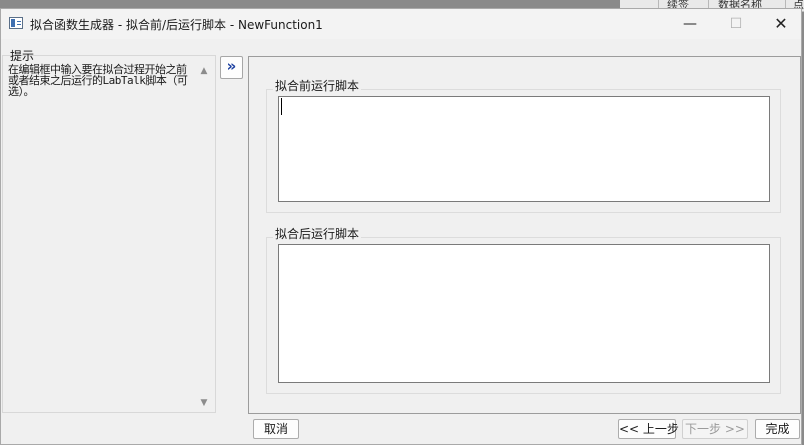  I want to click on before-fit-script-input, so click(524, 149).